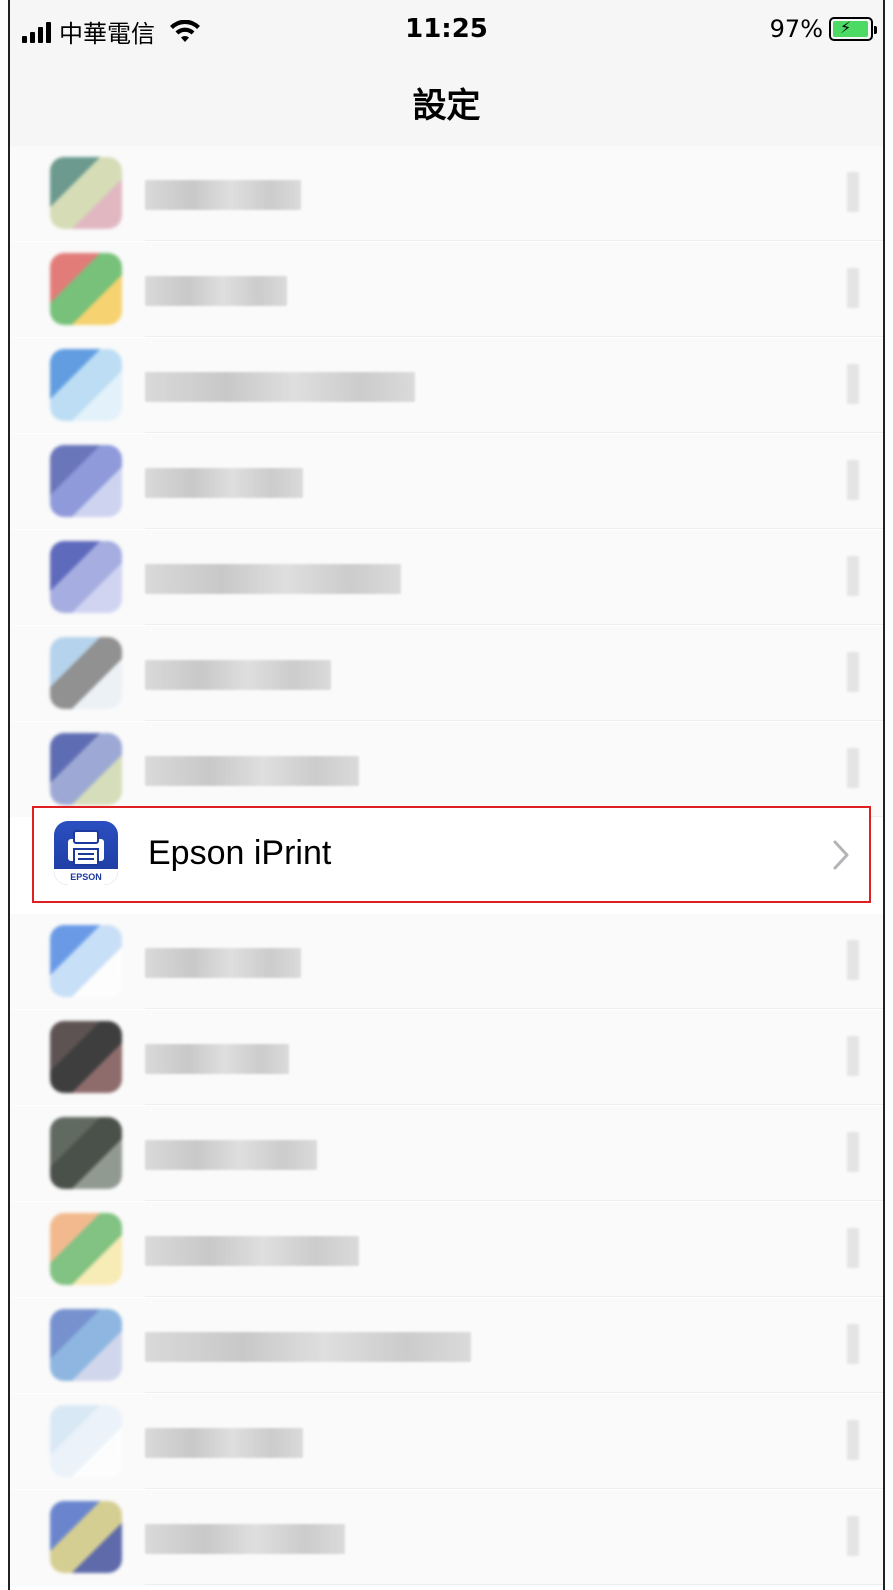 The image size is (893, 1590). What do you see at coordinates (240, 853) in the screenshot?
I see `epson-iprint-label: Epson iPrint` at bounding box center [240, 853].